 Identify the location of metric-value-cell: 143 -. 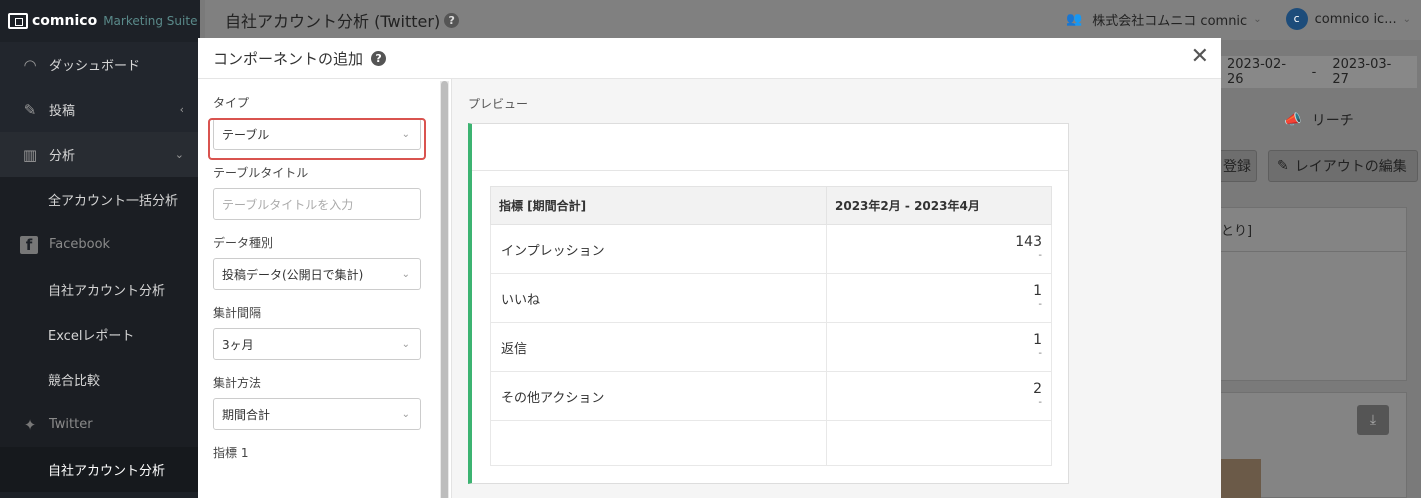
(939, 249).